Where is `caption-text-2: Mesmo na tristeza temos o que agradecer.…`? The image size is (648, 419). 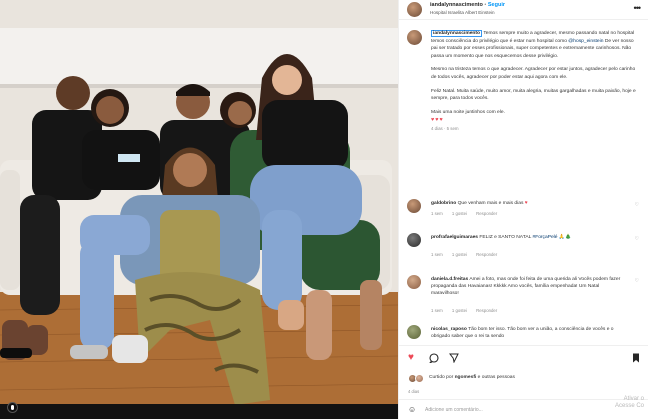 caption-text-2: Mesmo na tristeza temos o que agradecer.… is located at coordinates (533, 73).